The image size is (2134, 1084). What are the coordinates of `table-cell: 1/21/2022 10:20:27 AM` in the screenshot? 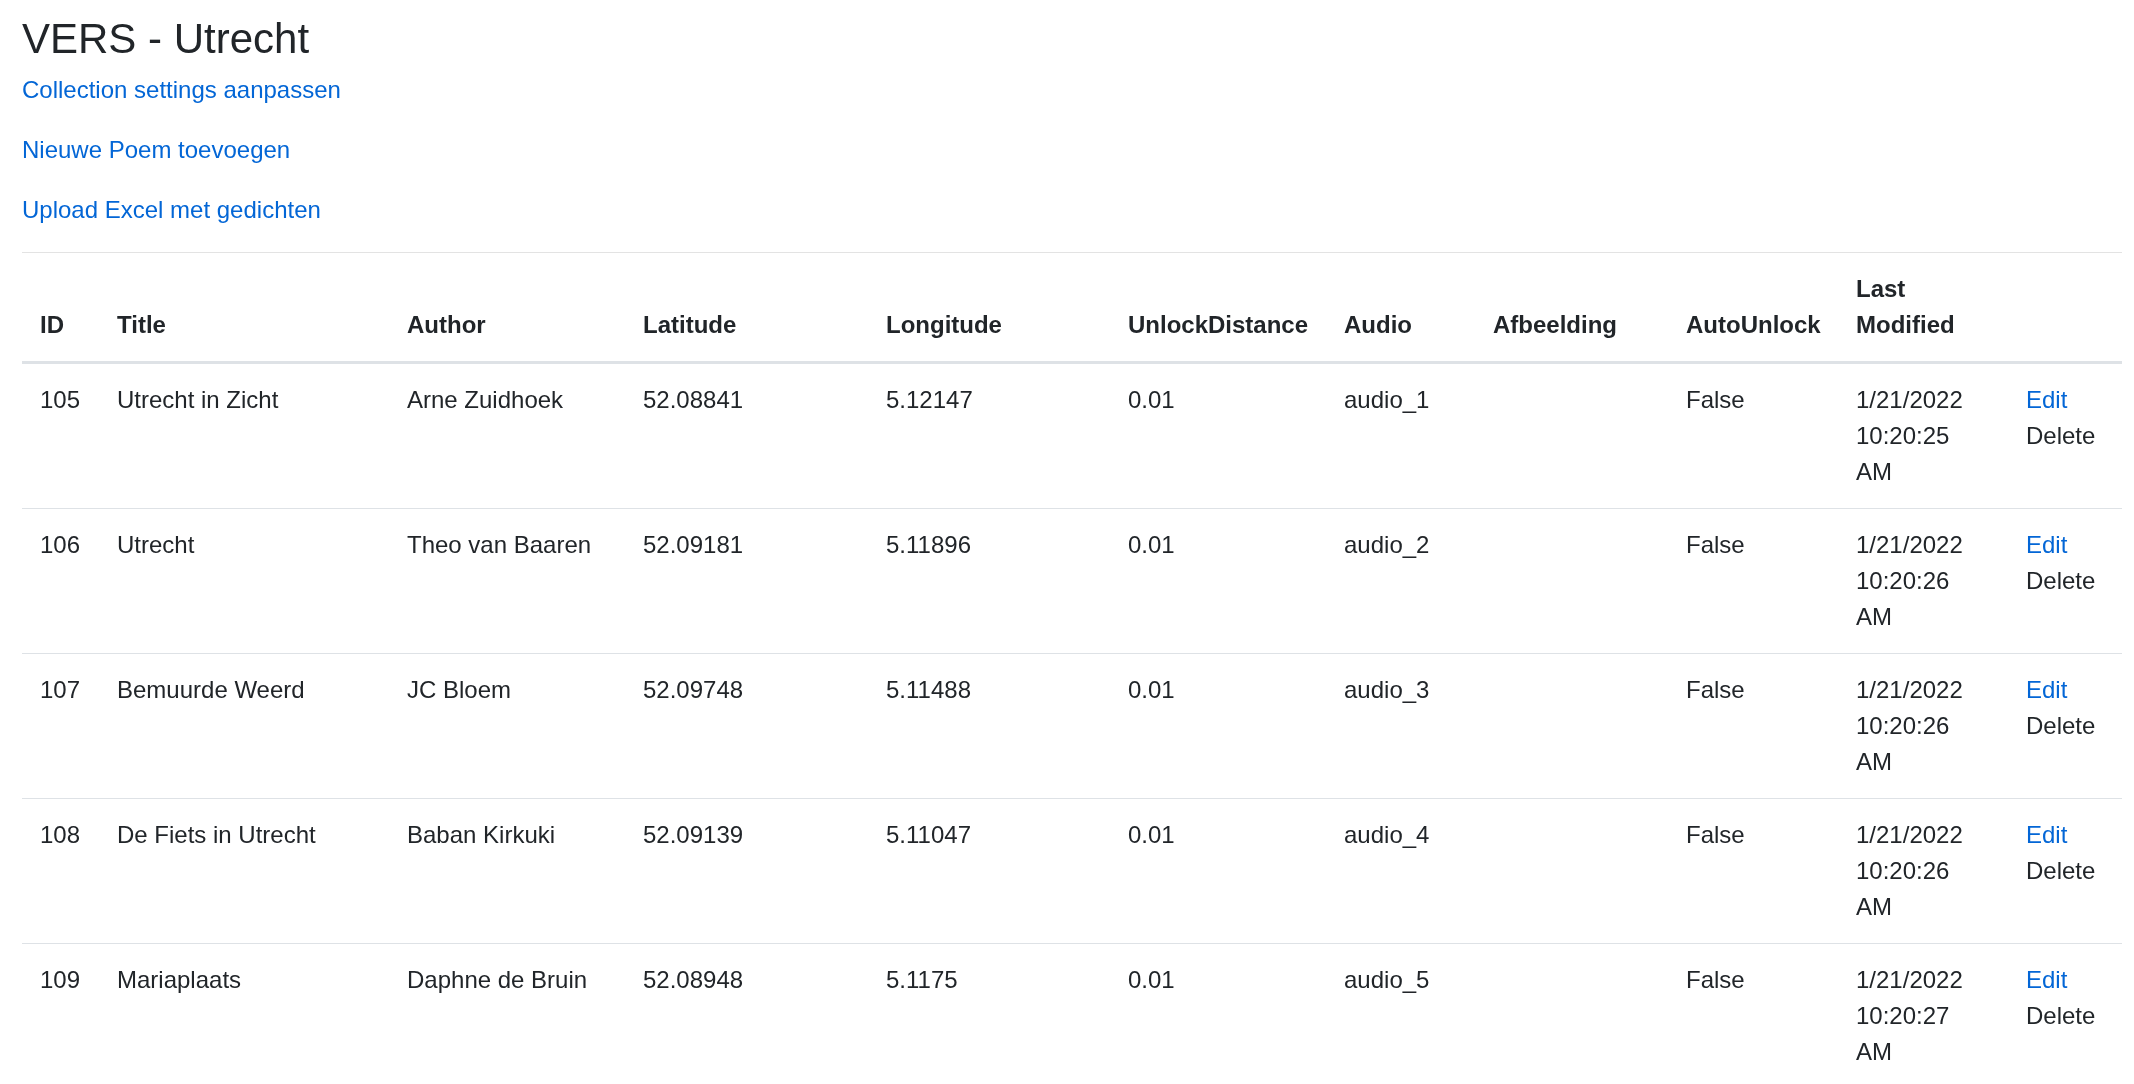 It's located at (1909, 1016).